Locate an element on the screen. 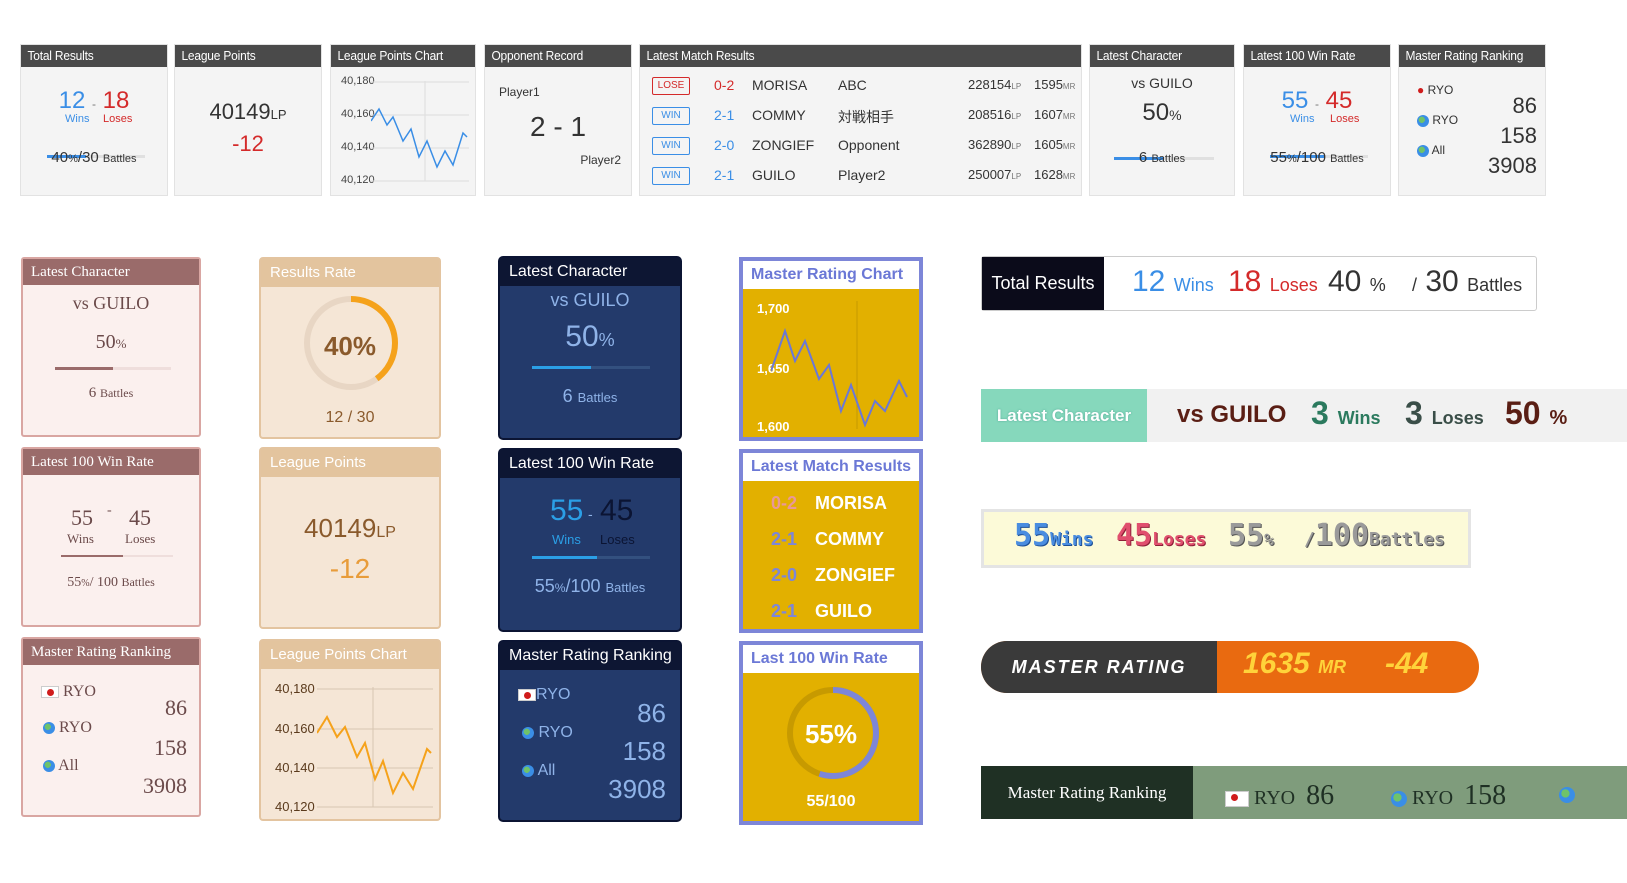 This screenshot has width=1627, height=883. opponent-record-card: Opponent Record Player1 2 - 1 Player2 is located at coordinates (558, 120).